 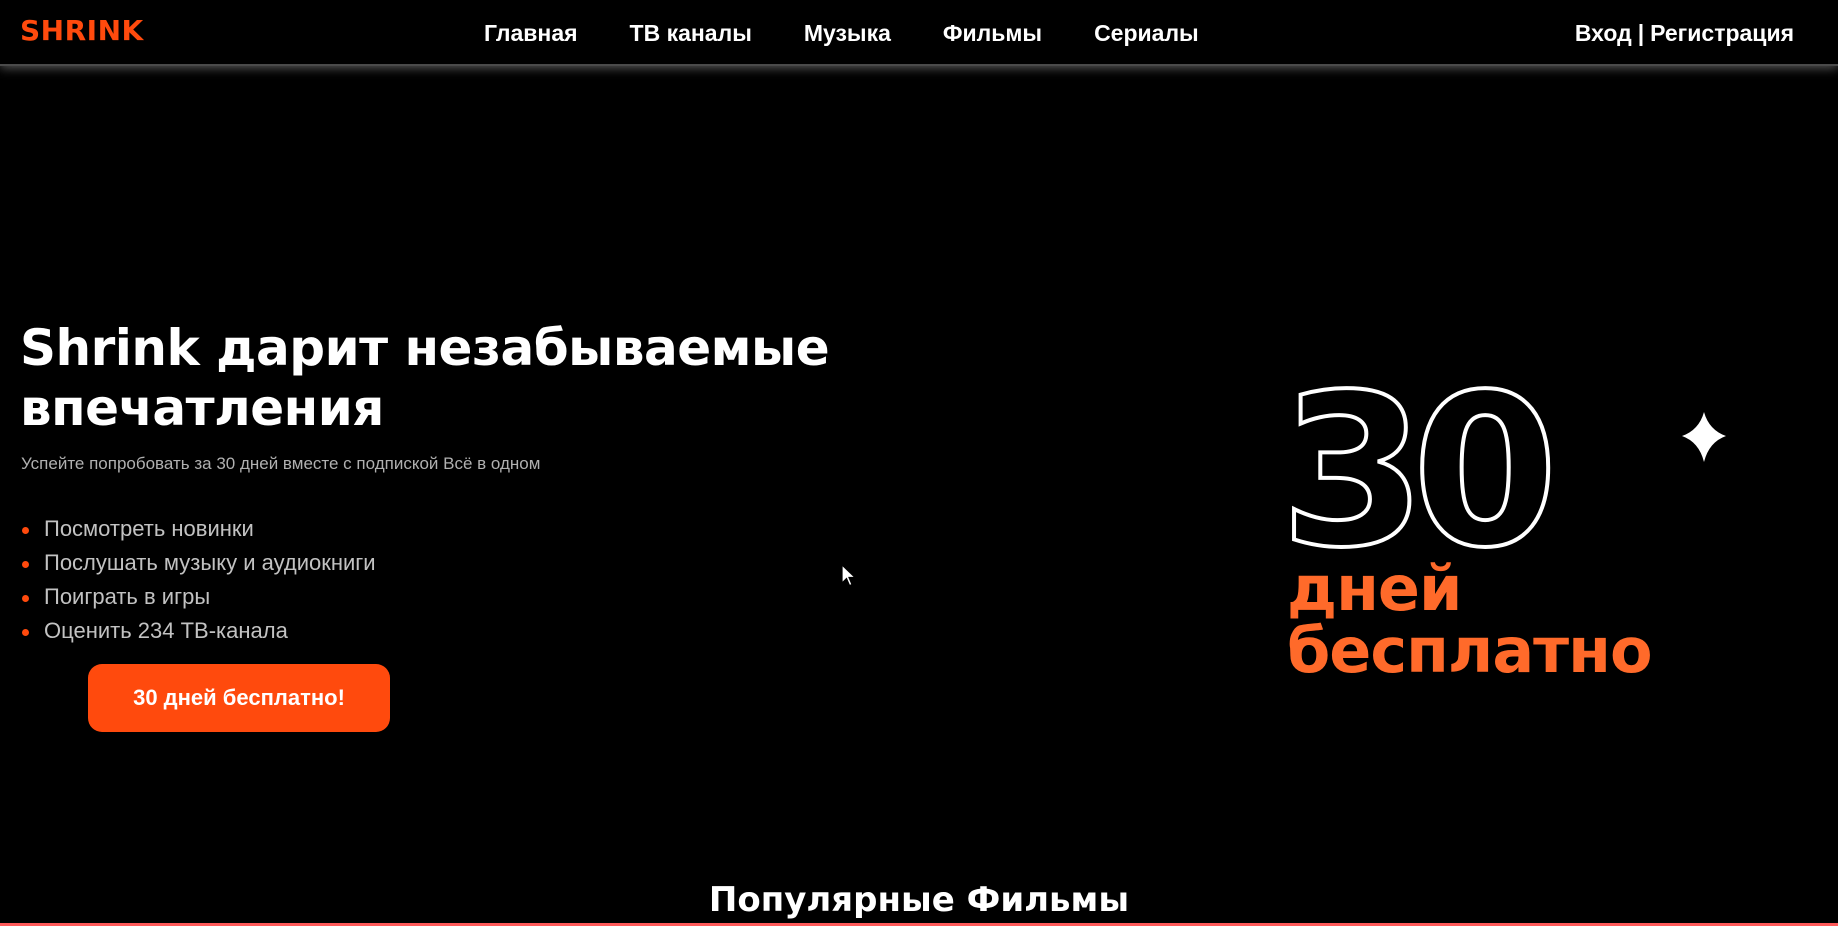 I want to click on auth-links: Вход | Регистрация, so click(x=1684, y=33).